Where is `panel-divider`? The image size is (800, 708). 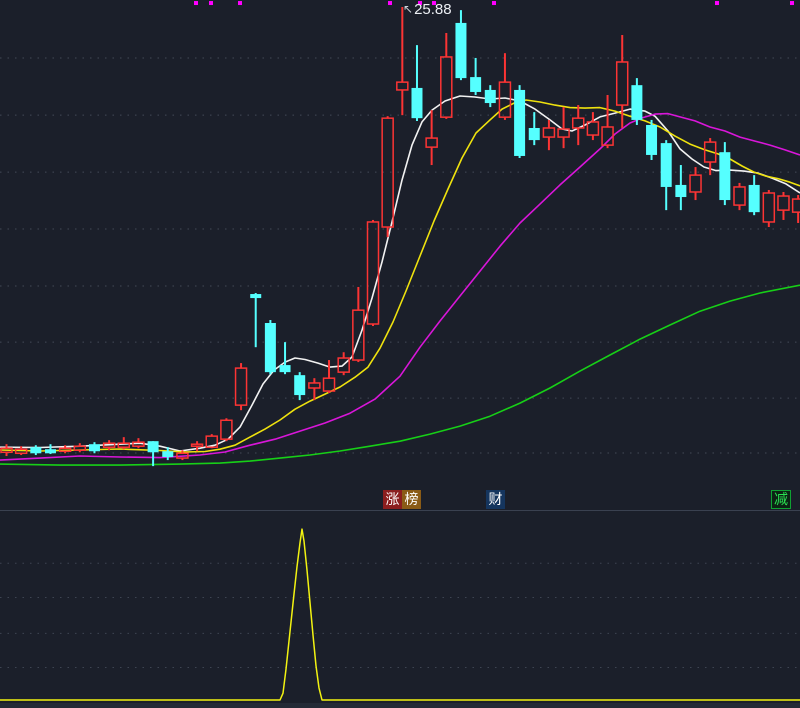
panel-divider is located at coordinates (400, 510).